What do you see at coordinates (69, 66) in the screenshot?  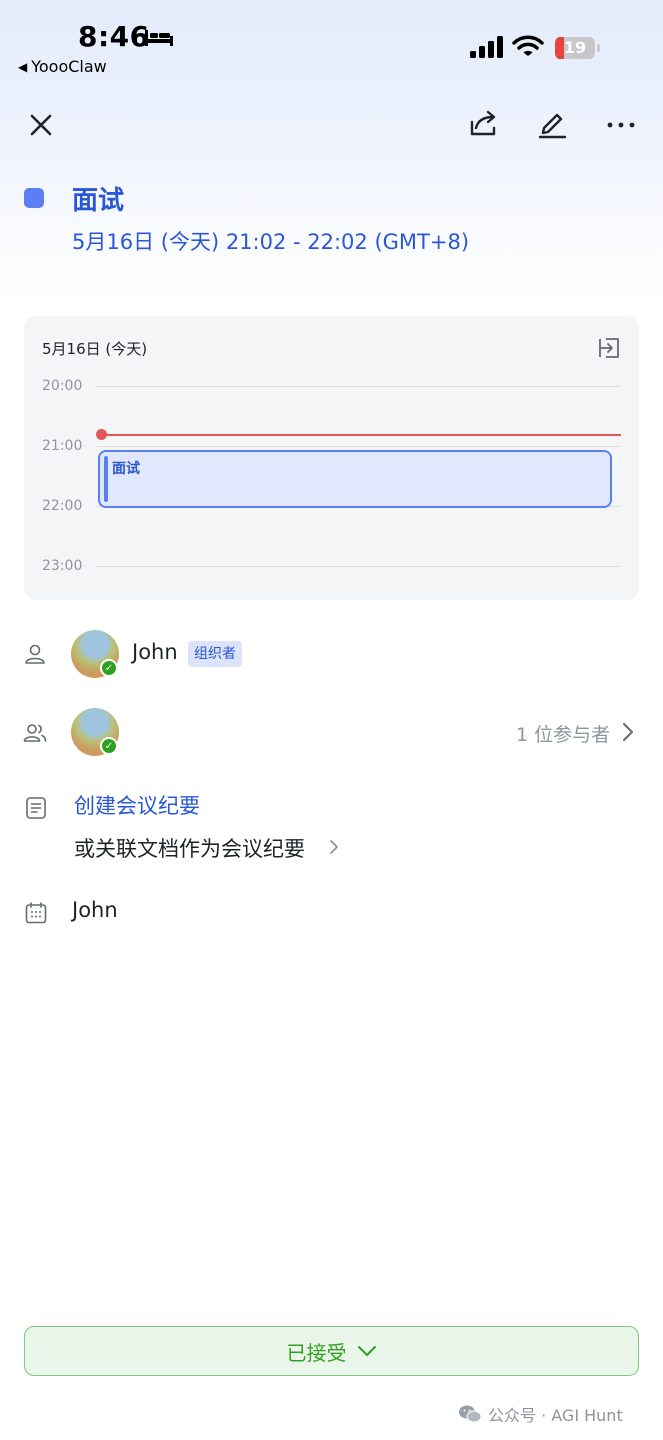 I see `back-app-label: YoooClaw` at bounding box center [69, 66].